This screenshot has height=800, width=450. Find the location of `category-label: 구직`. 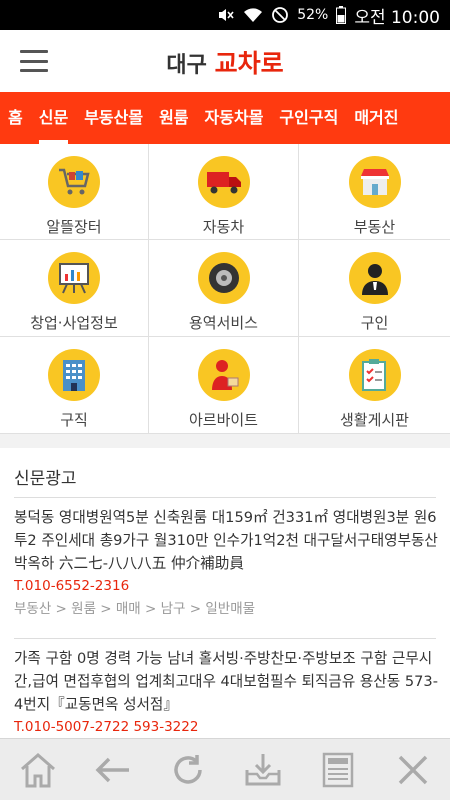

category-label: 구직 is located at coordinates (74, 420).